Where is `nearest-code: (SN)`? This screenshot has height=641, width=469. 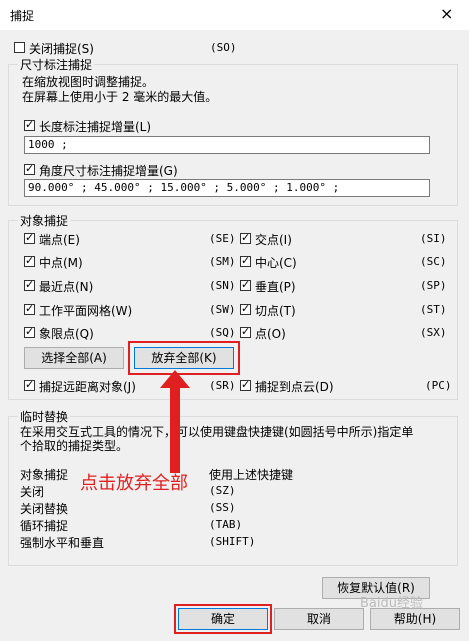 nearest-code: (SN) is located at coordinates (222, 285).